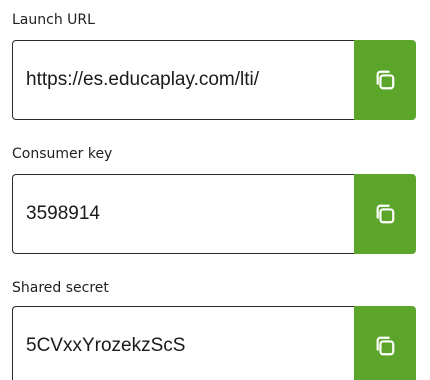  I want to click on copy-launch-url-button, so click(385, 80).